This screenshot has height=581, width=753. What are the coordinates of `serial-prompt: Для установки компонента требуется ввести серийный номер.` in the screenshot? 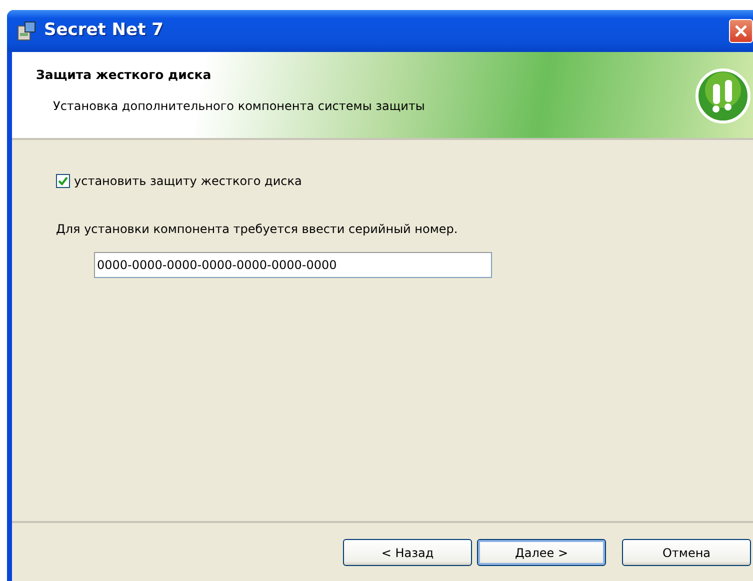 It's located at (257, 229).